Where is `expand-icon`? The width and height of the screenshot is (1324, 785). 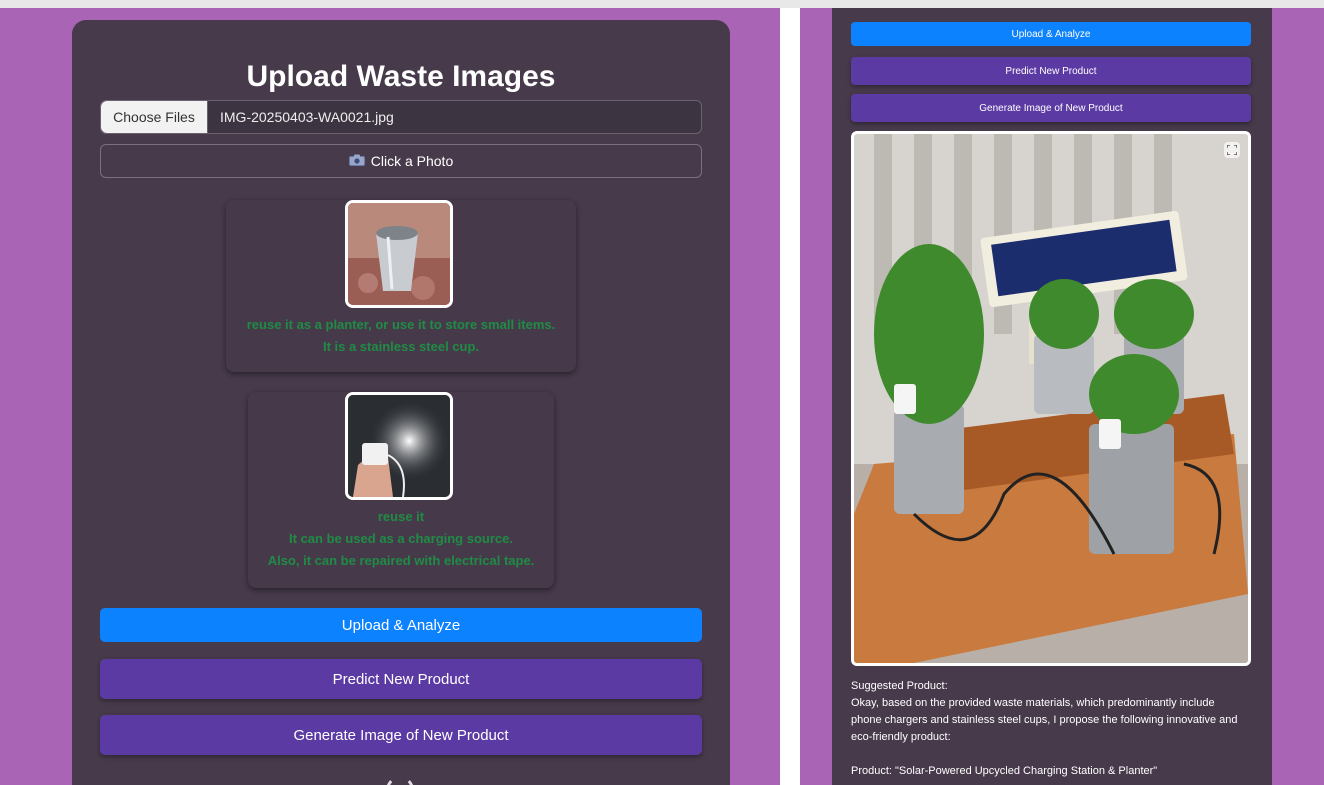 expand-icon is located at coordinates (1232, 150).